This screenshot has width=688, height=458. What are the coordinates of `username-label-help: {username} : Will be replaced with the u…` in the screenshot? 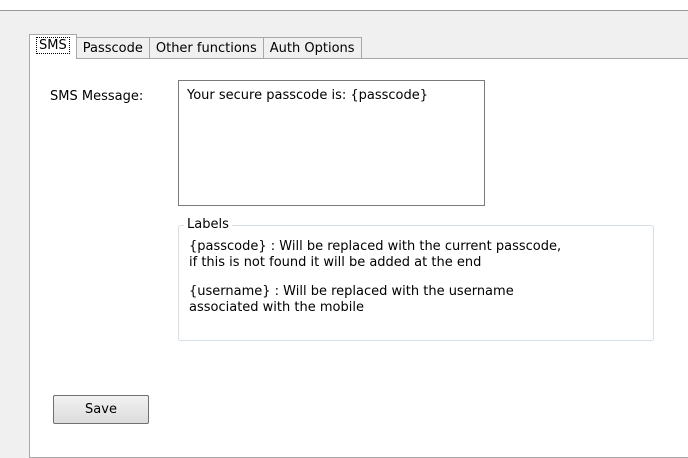 It's located at (351, 299).